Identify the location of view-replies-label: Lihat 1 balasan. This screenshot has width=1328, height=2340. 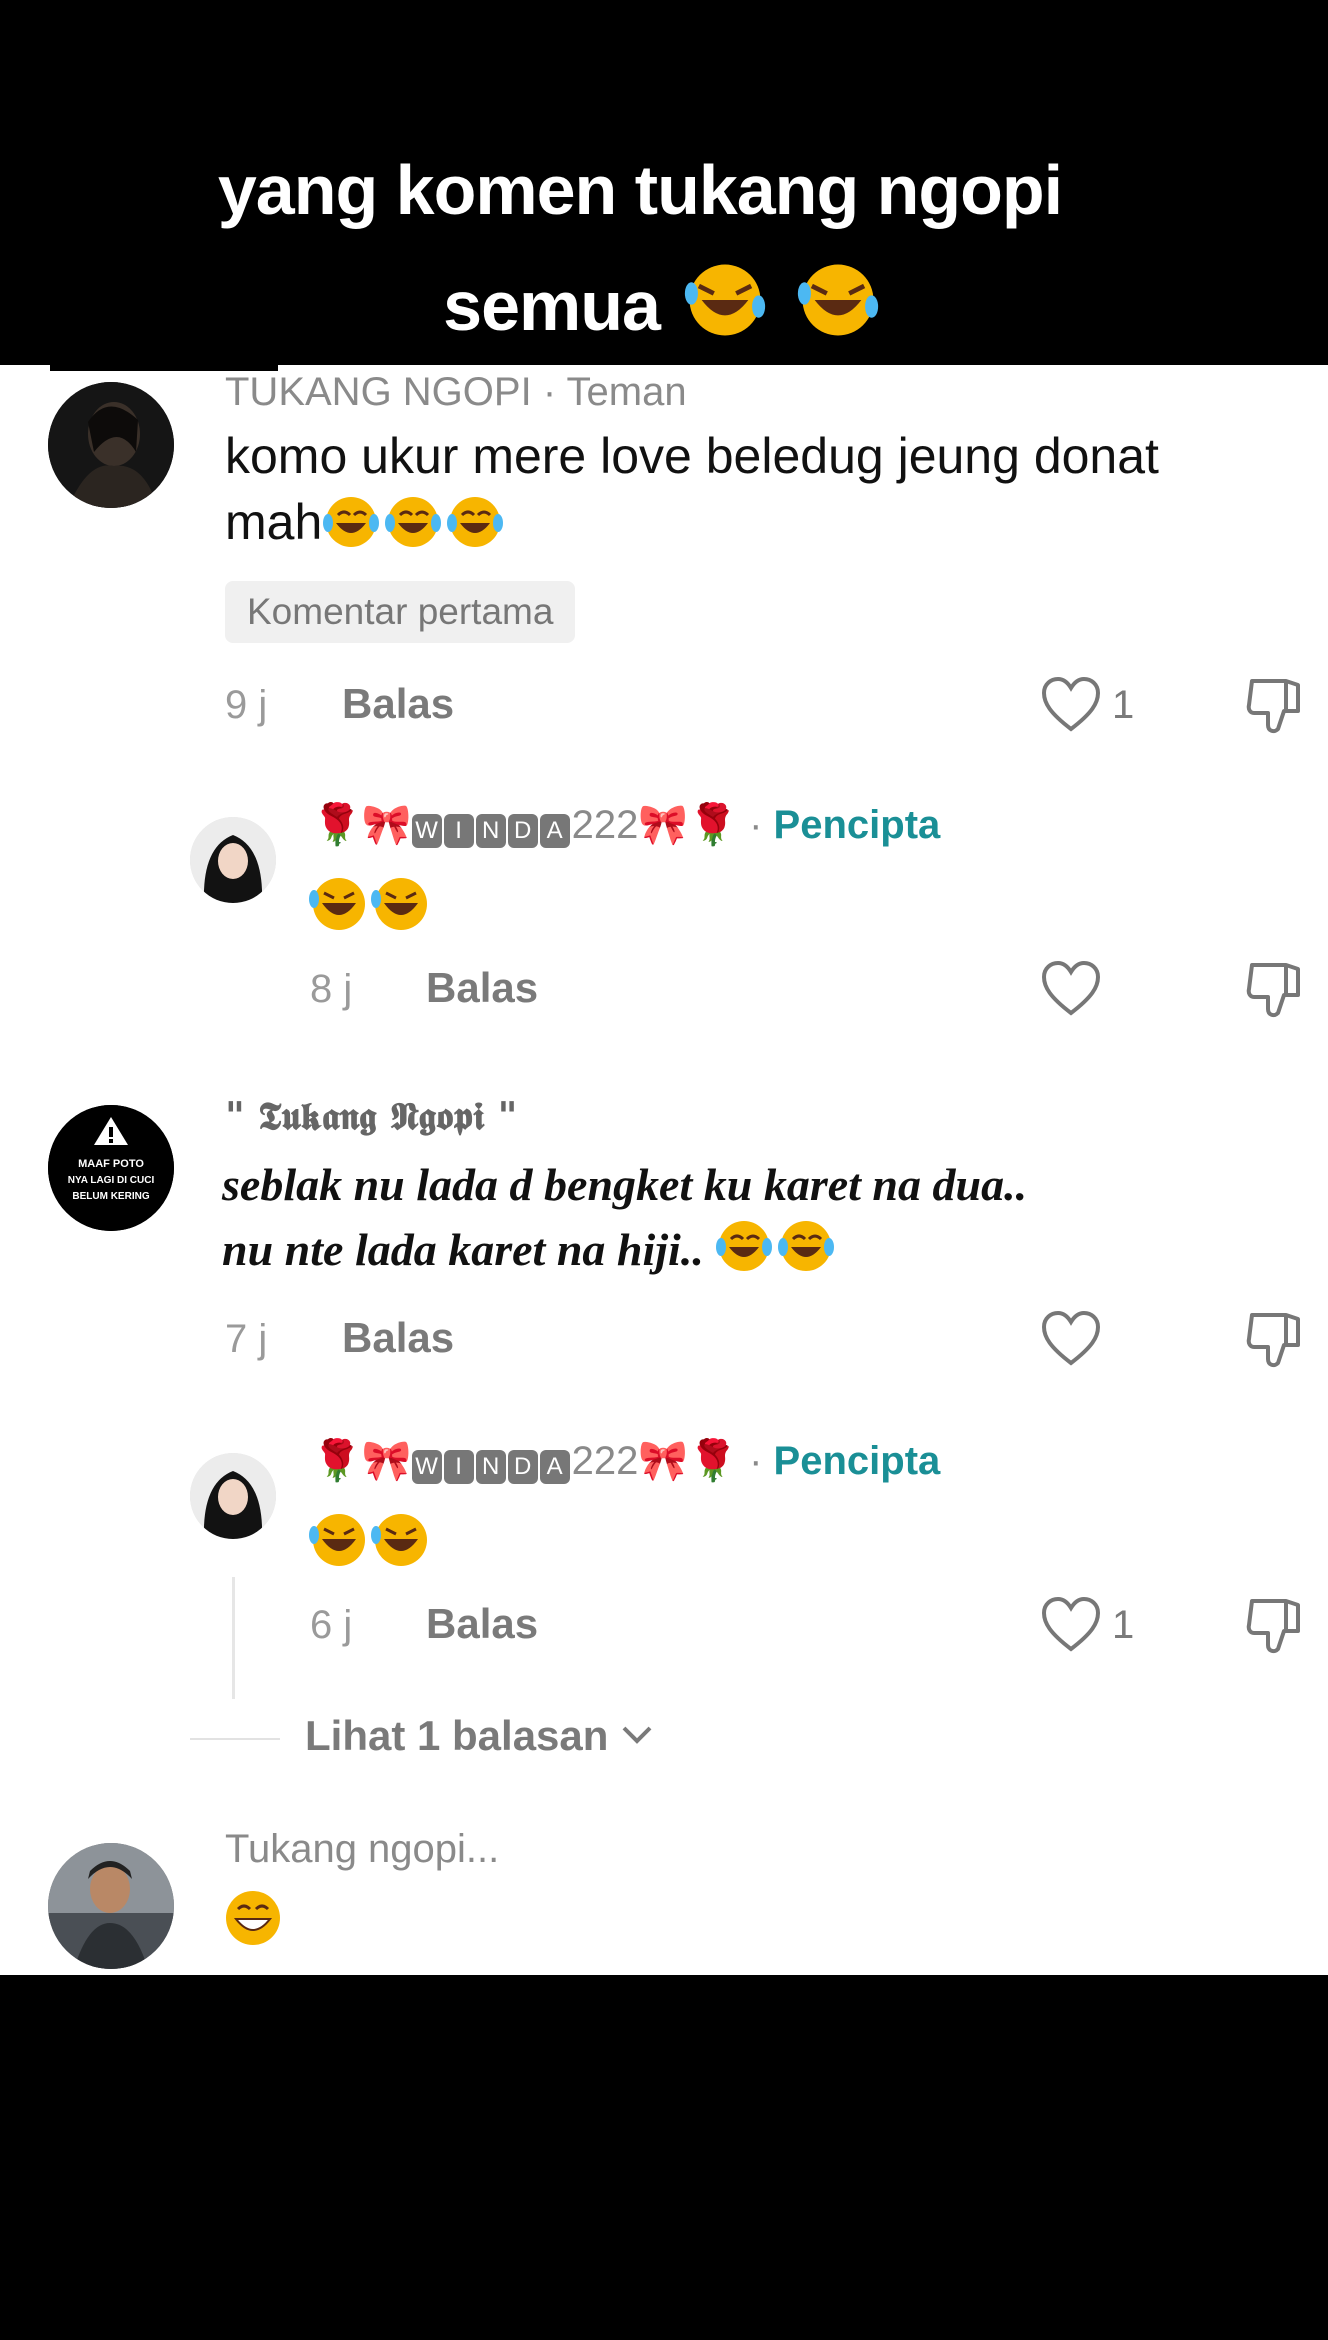
(456, 1735).